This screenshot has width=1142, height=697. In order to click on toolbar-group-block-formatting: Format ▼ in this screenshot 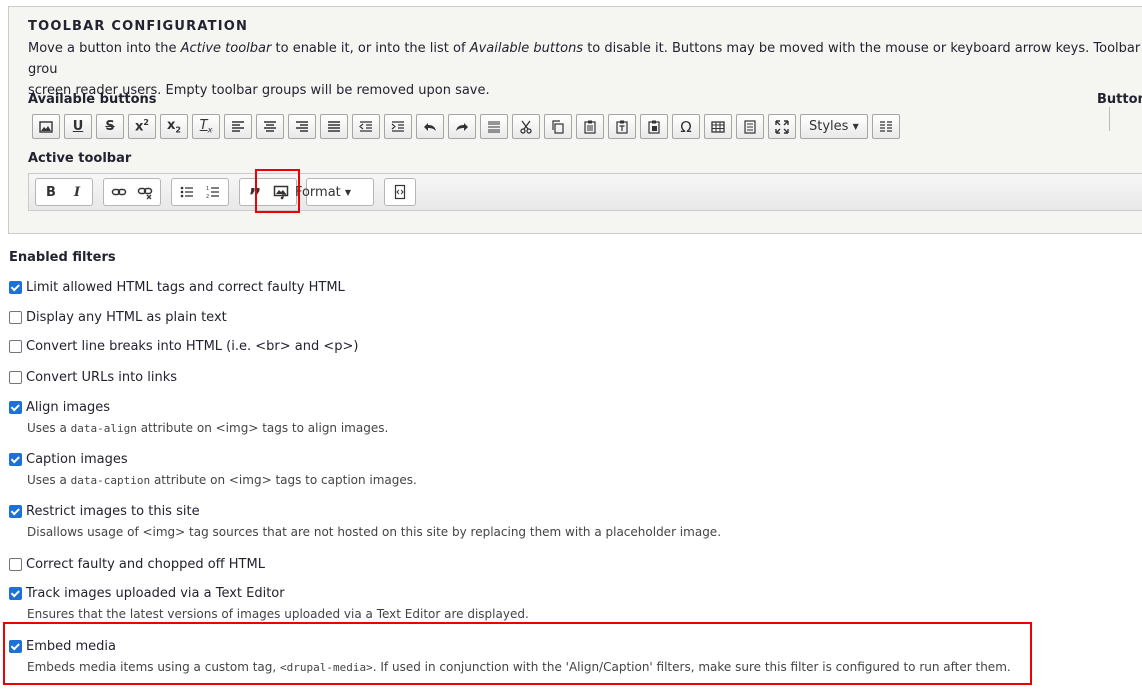, I will do `click(334, 192)`.